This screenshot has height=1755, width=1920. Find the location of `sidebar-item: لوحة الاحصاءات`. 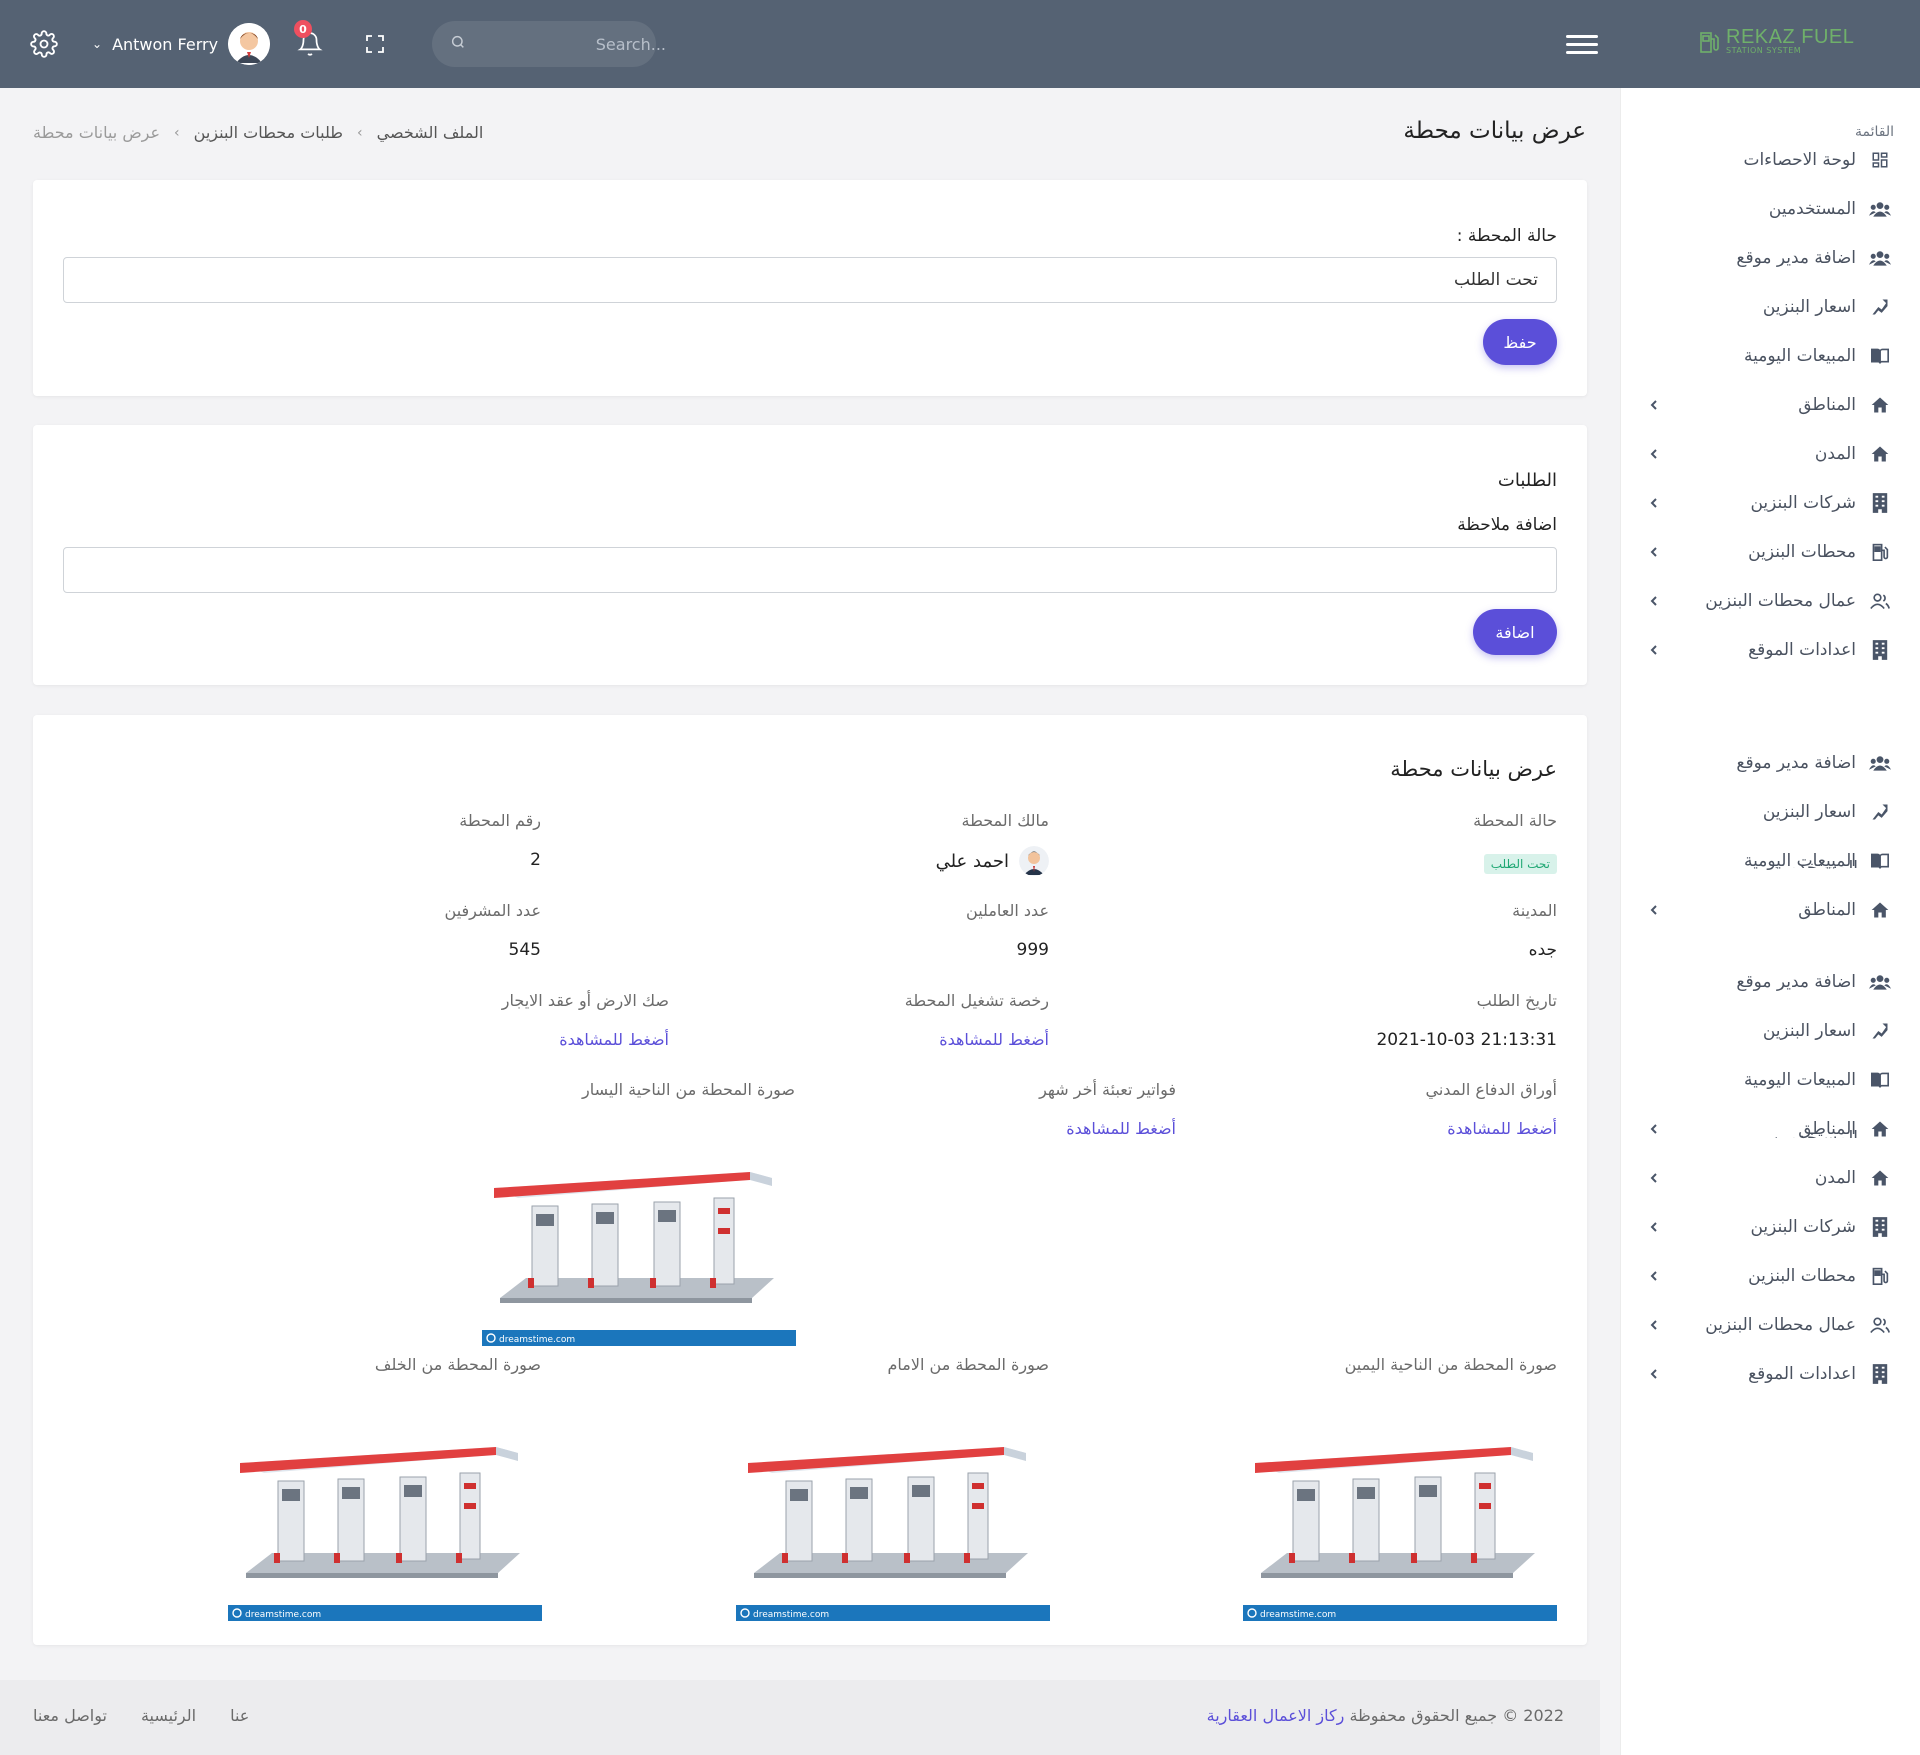

sidebar-item: لوحة الاحصاءات is located at coordinates (1770, 160).